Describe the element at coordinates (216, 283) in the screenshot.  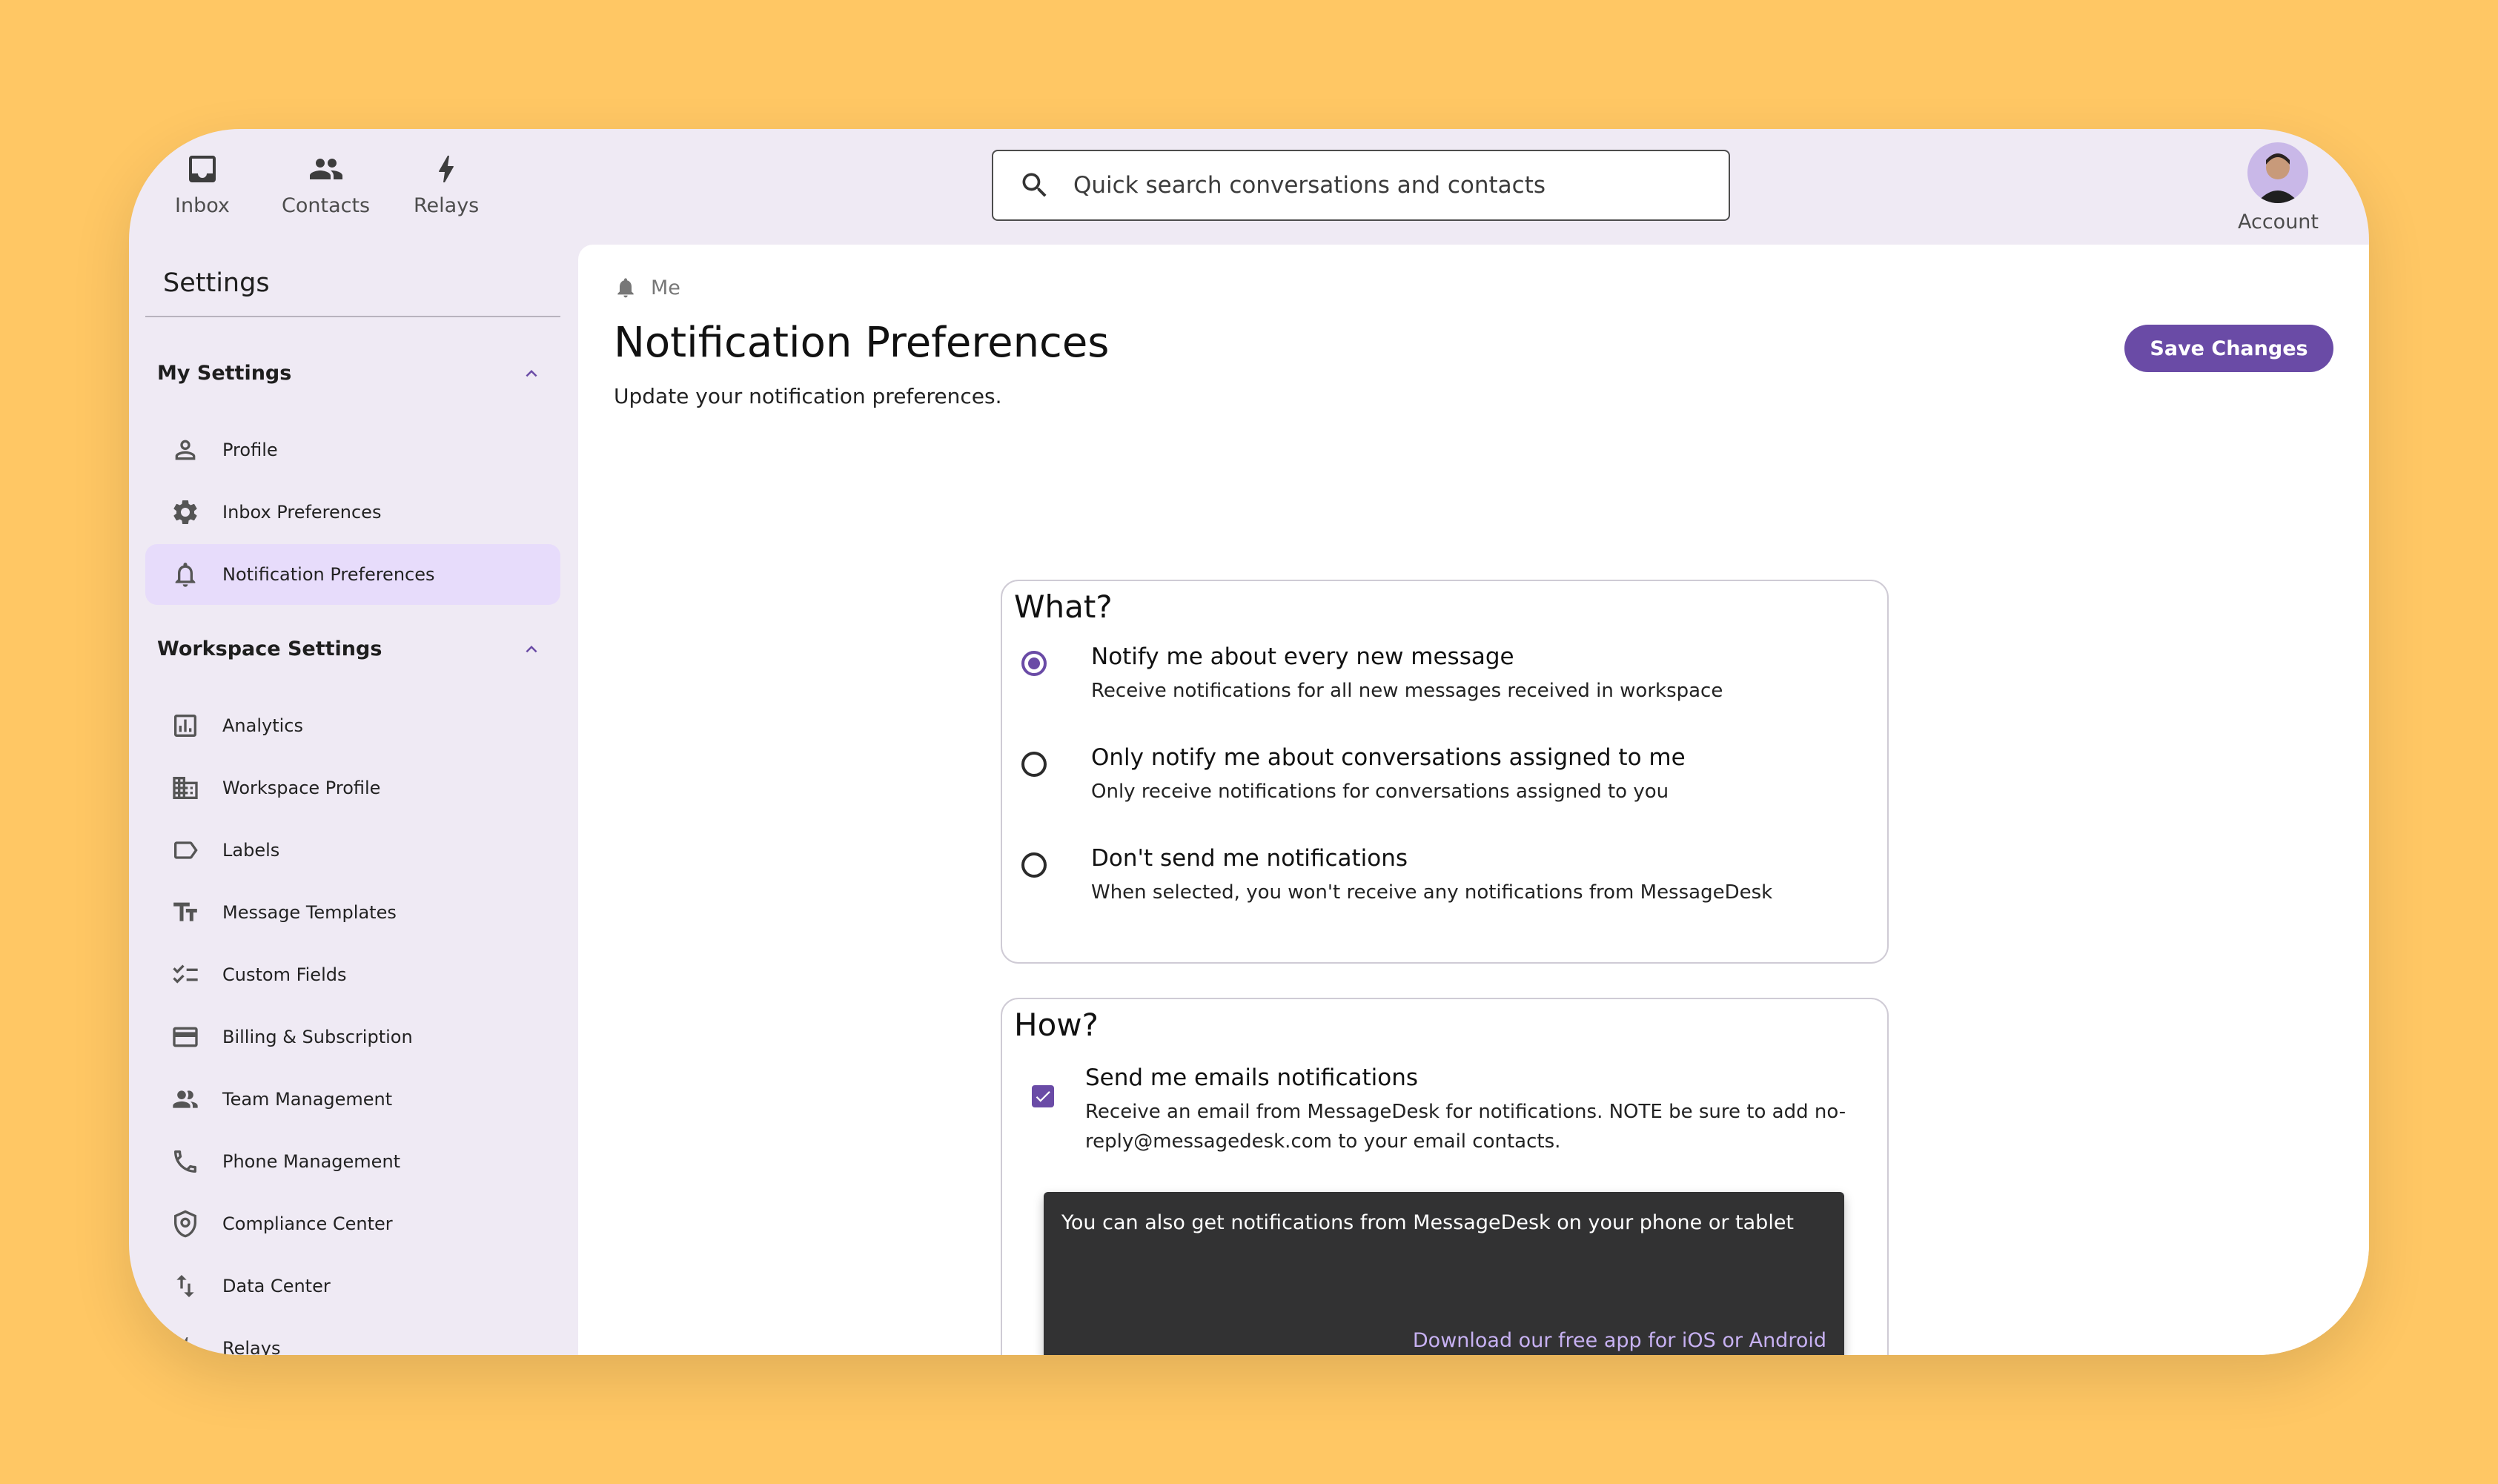
I see `sidebar-title: Settings` at that location.